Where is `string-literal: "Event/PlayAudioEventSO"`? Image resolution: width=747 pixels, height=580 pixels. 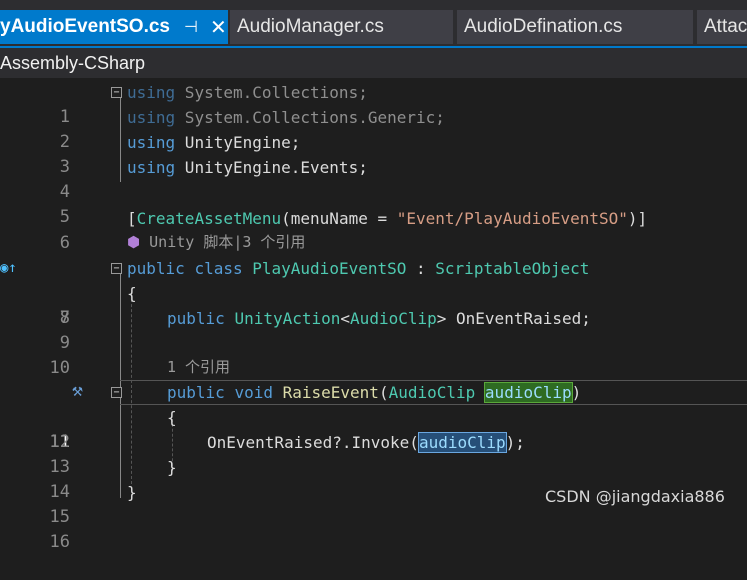
string-literal: "Event/PlayAudioEventSO" is located at coordinates (512, 218).